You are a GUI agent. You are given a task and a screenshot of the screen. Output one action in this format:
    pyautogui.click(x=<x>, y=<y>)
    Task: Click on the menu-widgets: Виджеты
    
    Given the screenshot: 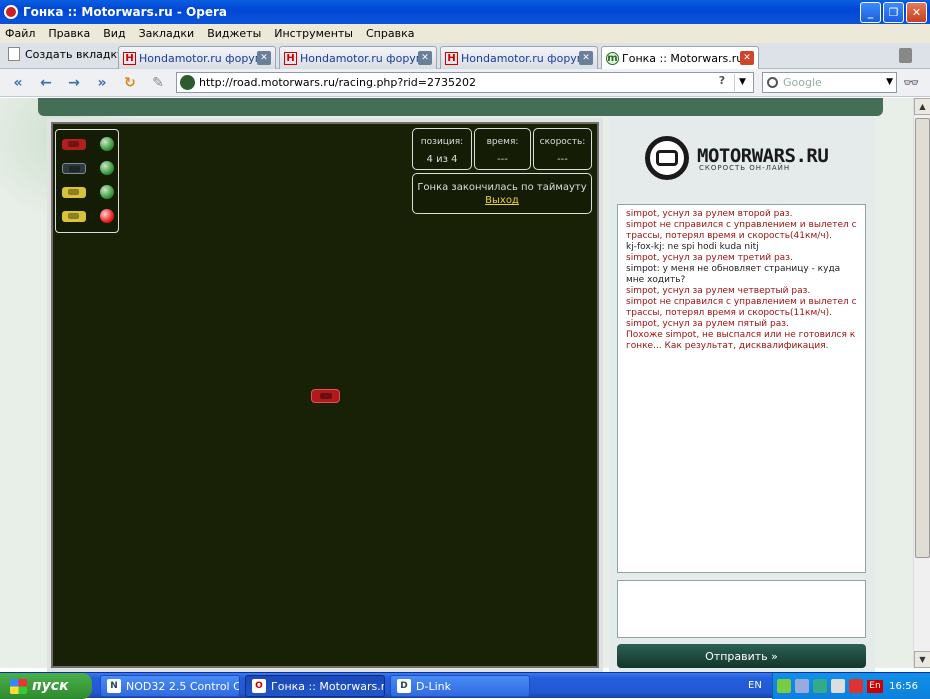 What is the action you would take?
    pyautogui.click(x=234, y=33)
    